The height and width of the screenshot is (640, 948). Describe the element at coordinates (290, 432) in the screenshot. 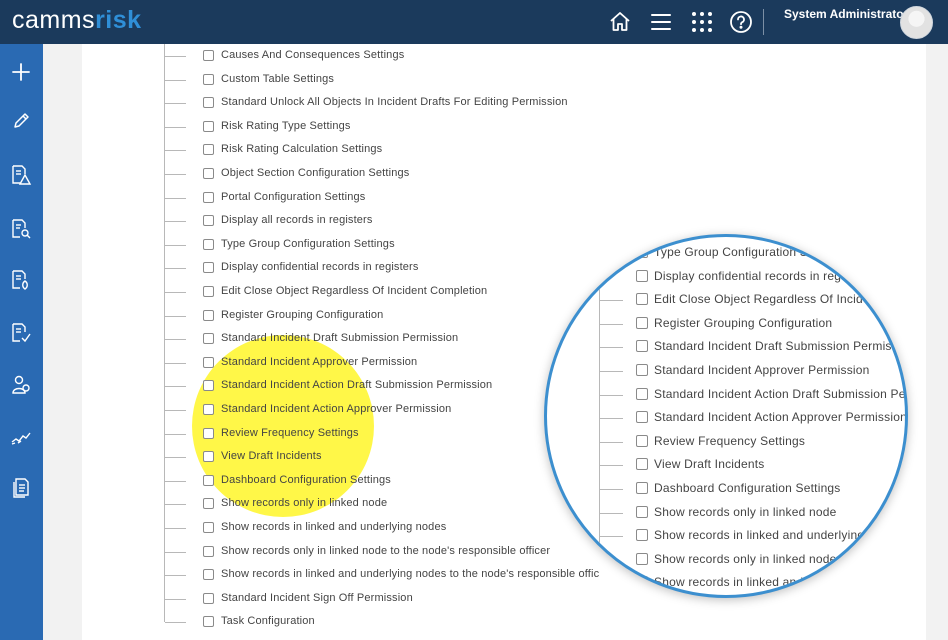

I see `permission-label: Review Frequency Settings` at that location.